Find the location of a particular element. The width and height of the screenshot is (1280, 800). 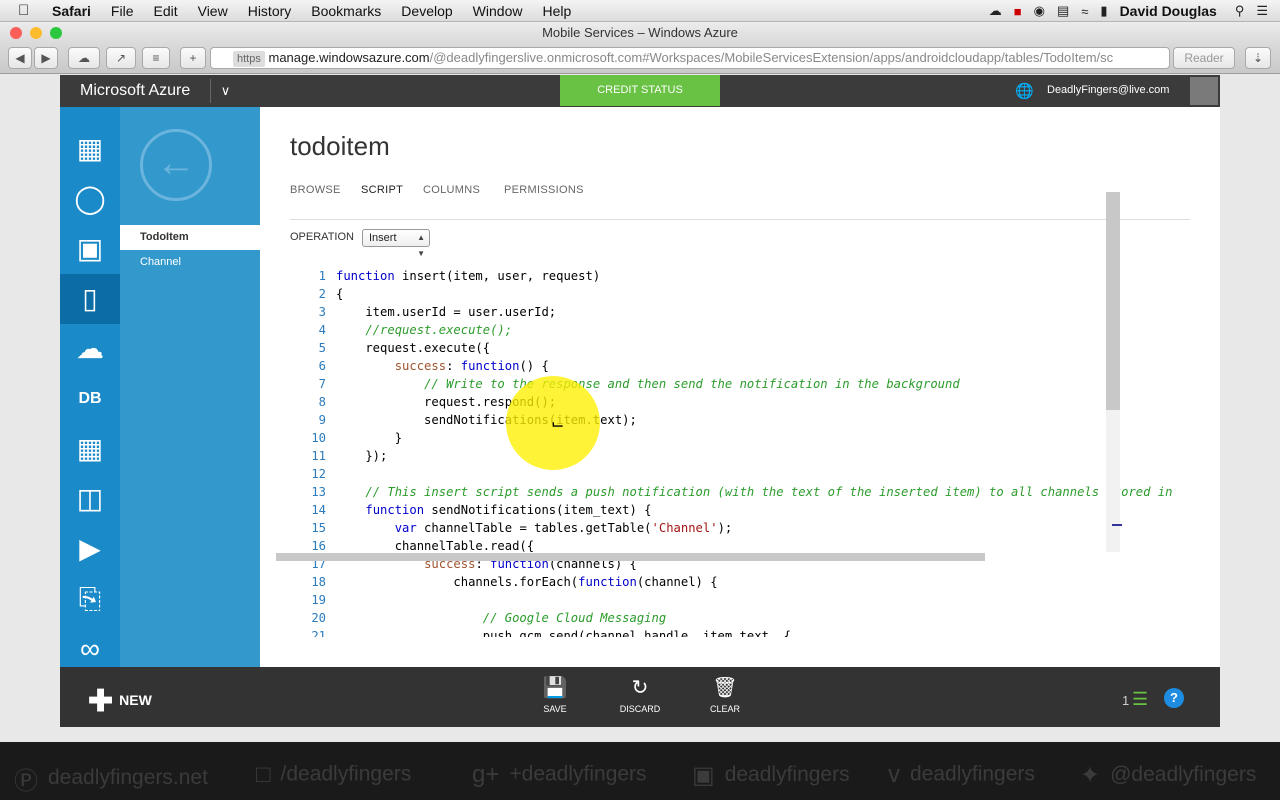

microphone-tray-icon: ◉ is located at coordinates (1039, 11).